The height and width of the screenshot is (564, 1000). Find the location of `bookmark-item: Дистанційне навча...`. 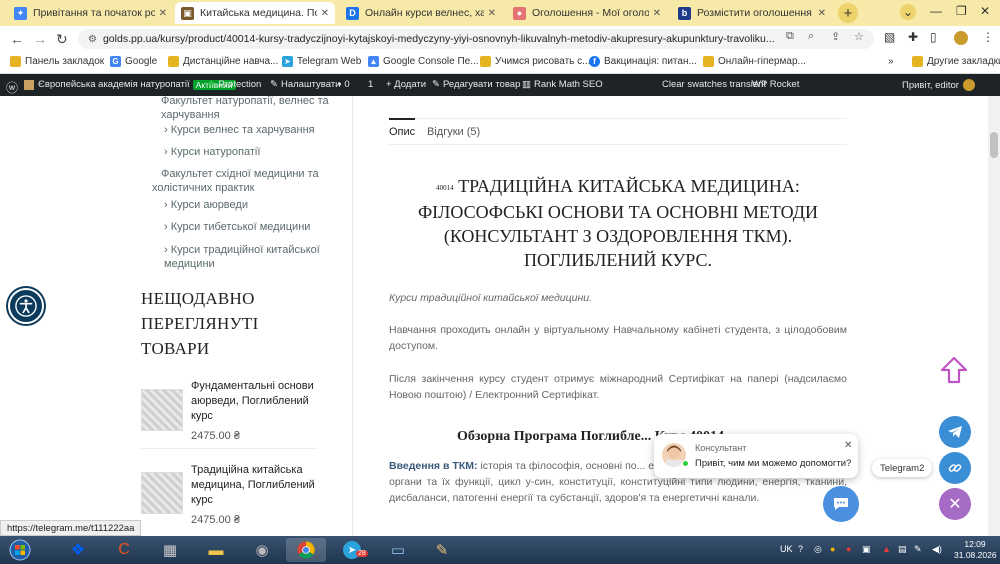

bookmark-item: Дистанційне навча... is located at coordinates (223, 61).